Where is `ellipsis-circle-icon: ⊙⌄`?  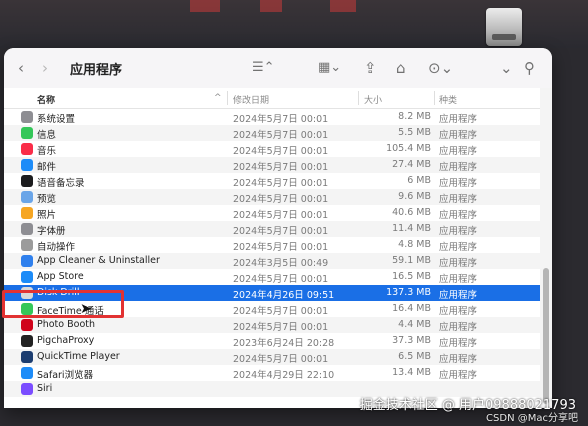
ellipsis-circle-icon: ⊙⌄ is located at coordinates (440, 68).